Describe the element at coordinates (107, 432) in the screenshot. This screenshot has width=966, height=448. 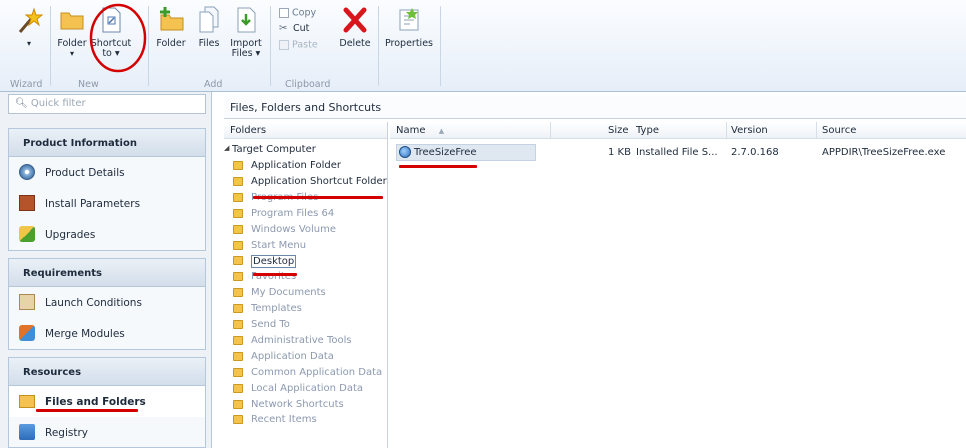
I see `sidebar-item-registry: Registry` at that location.